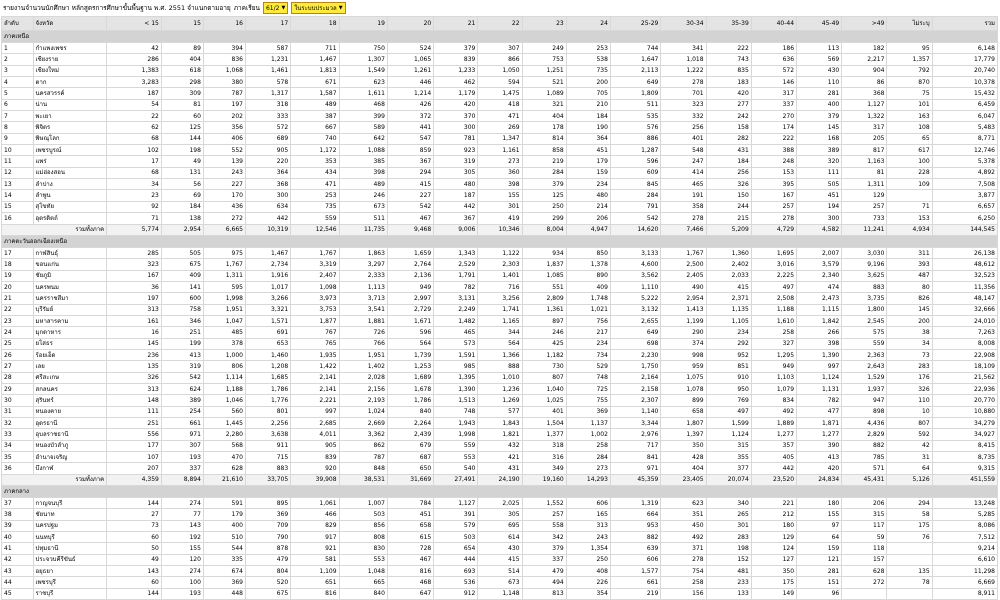  Describe the element at coordinates (70, 457) in the screenshot. I see `table-cell: อำนาจเจริญ` at that location.